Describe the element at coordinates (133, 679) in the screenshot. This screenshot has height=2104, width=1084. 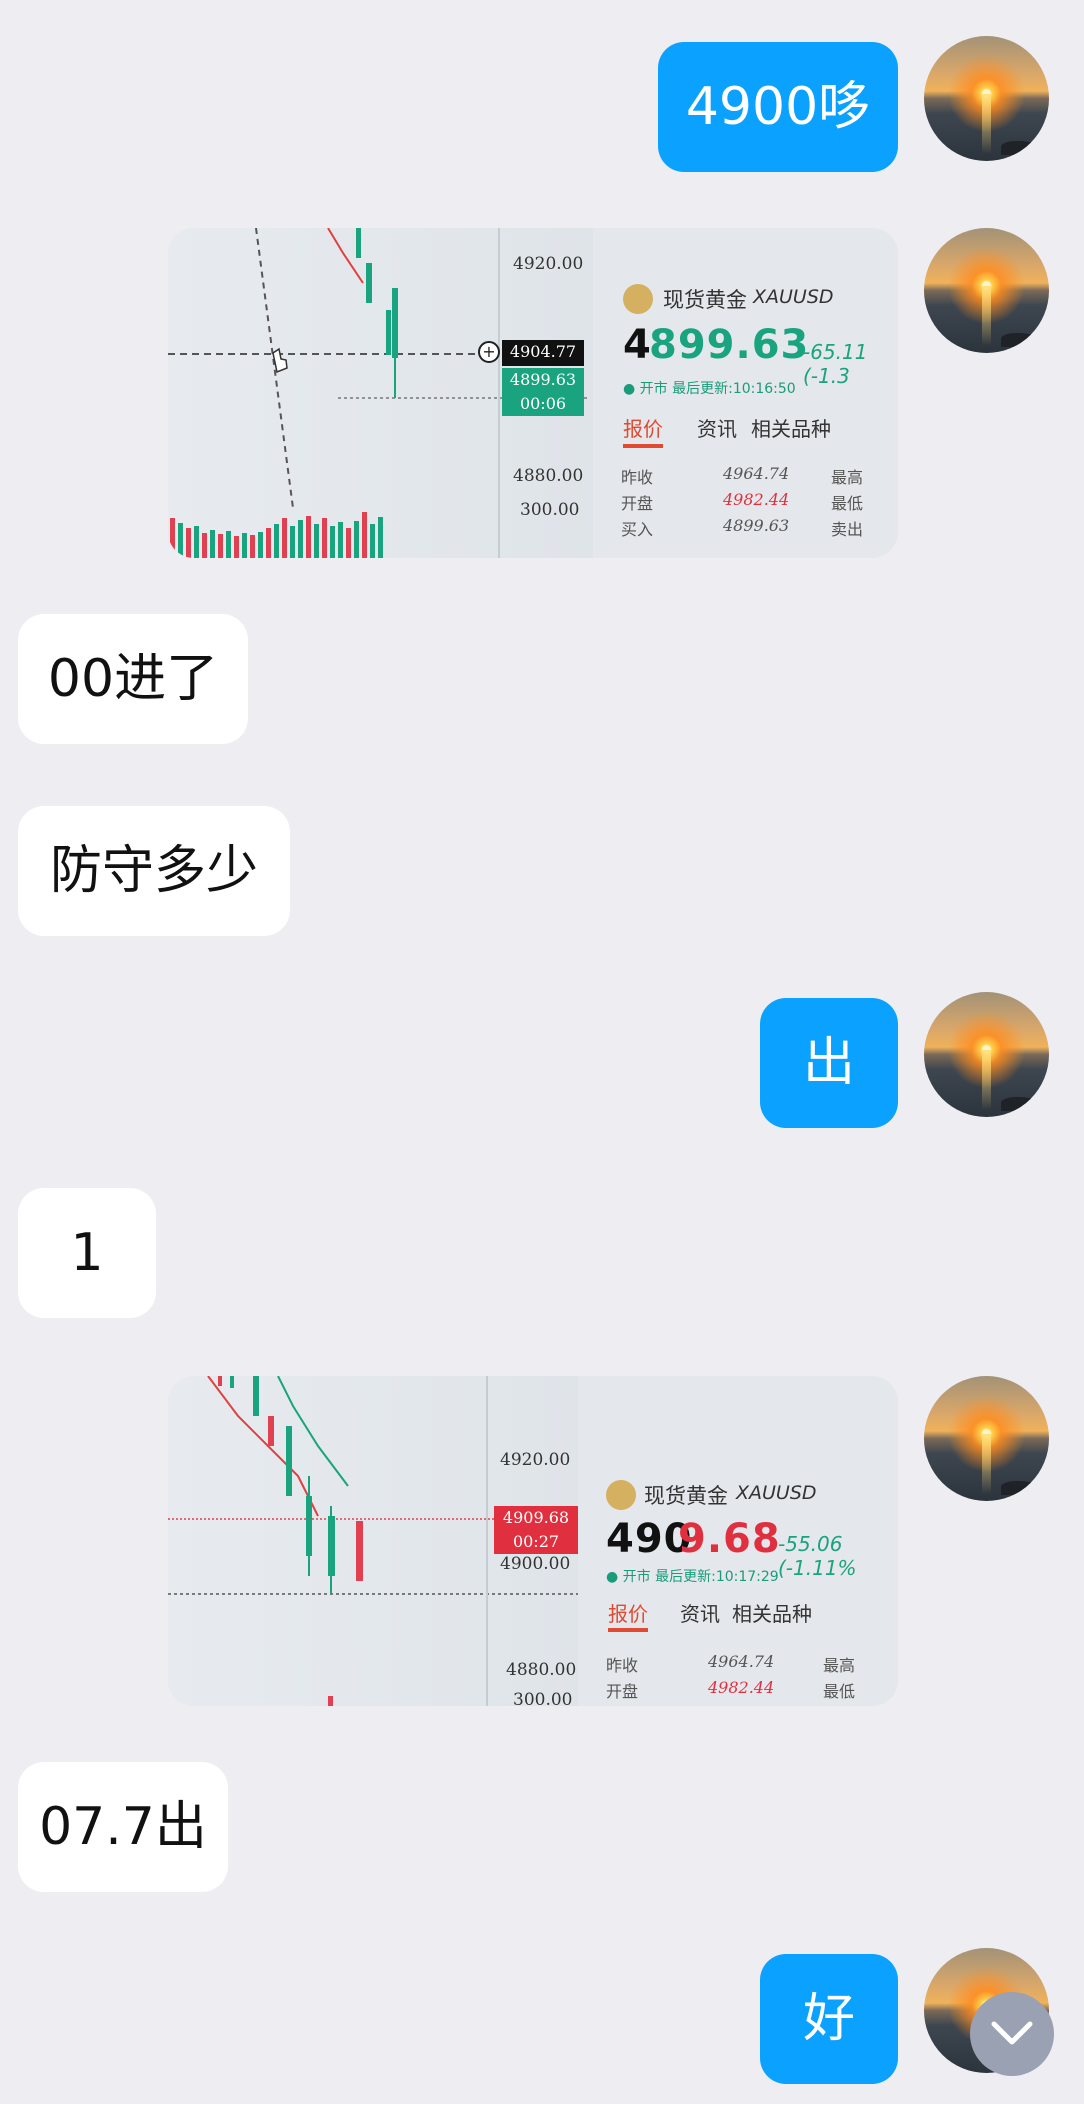
I see `message-bubble-incoming: 00进了` at that location.